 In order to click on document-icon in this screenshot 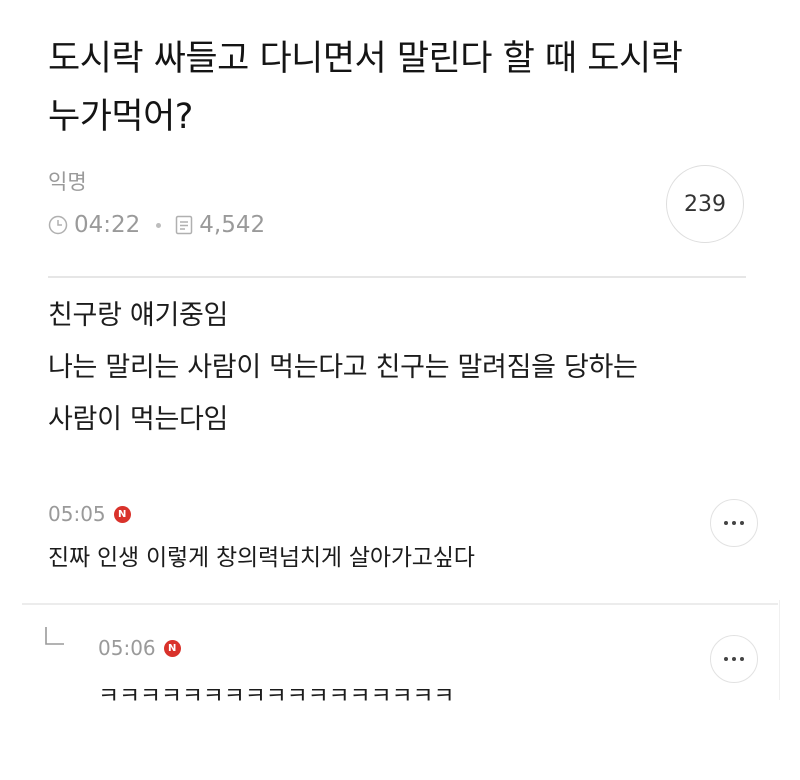, I will do `click(184, 225)`.